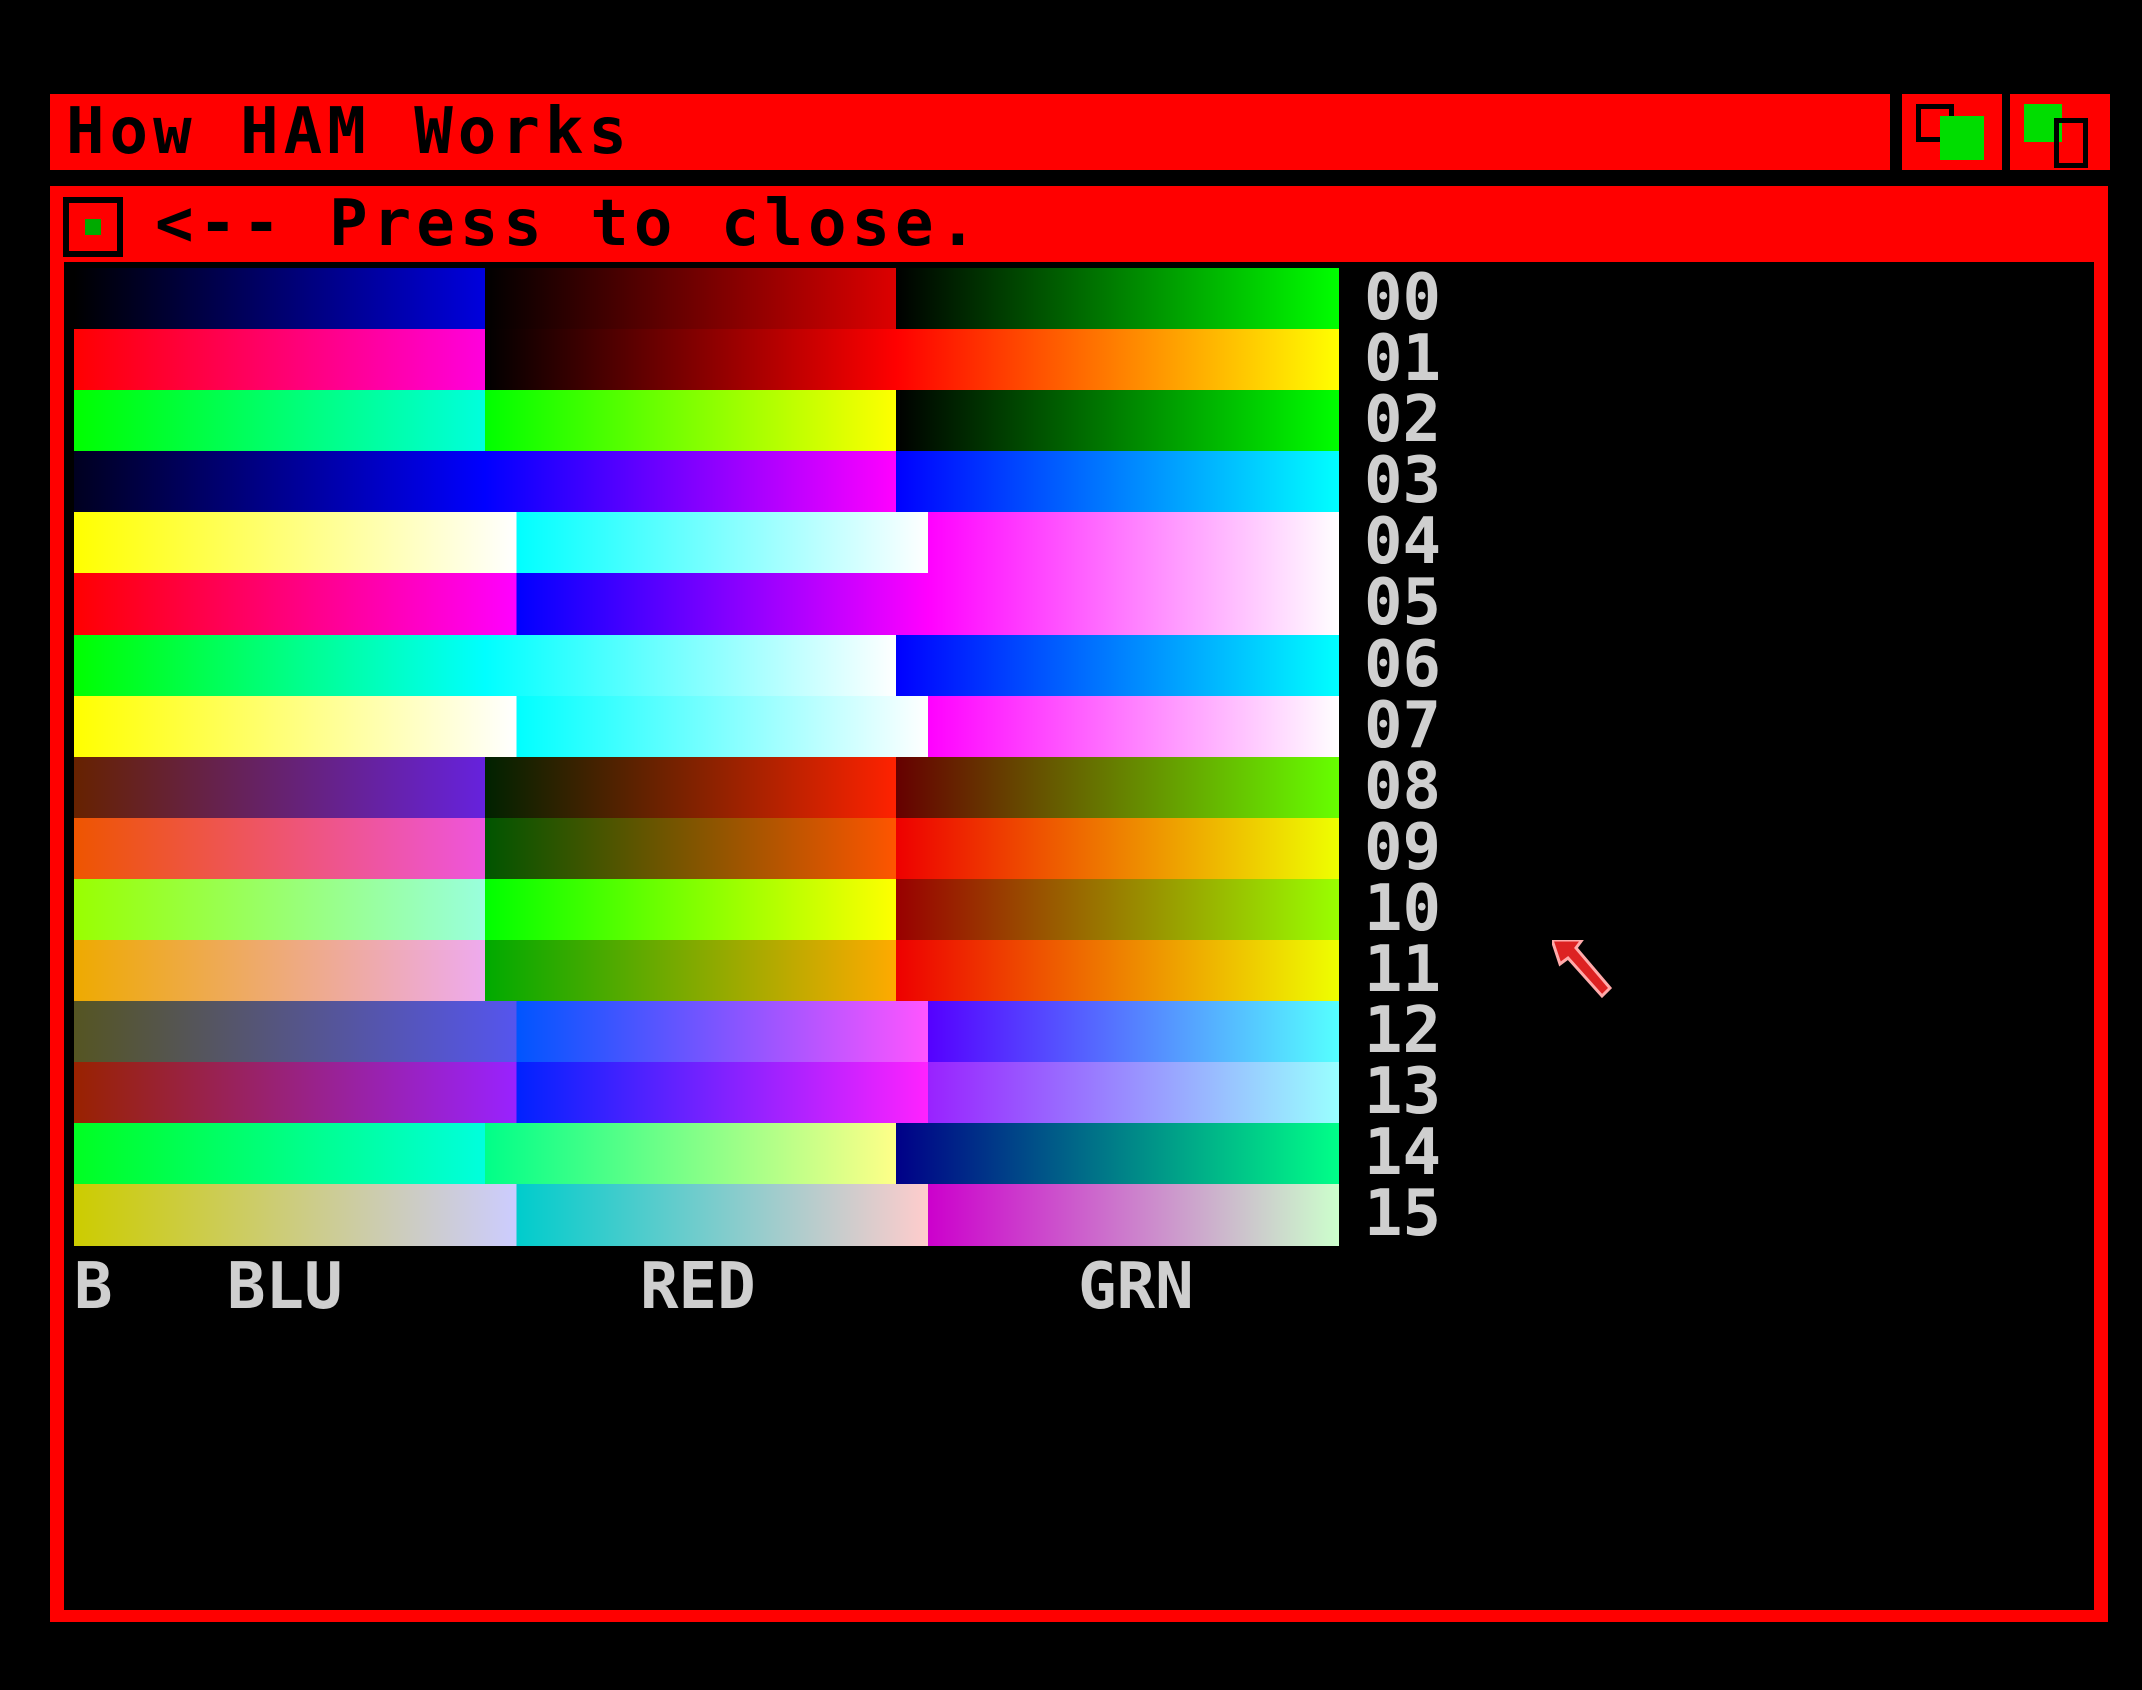 This screenshot has height=1690, width=2142. Describe the element at coordinates (1403, 1031) in the screenshot. I see `row-number-label: 12` at that location.